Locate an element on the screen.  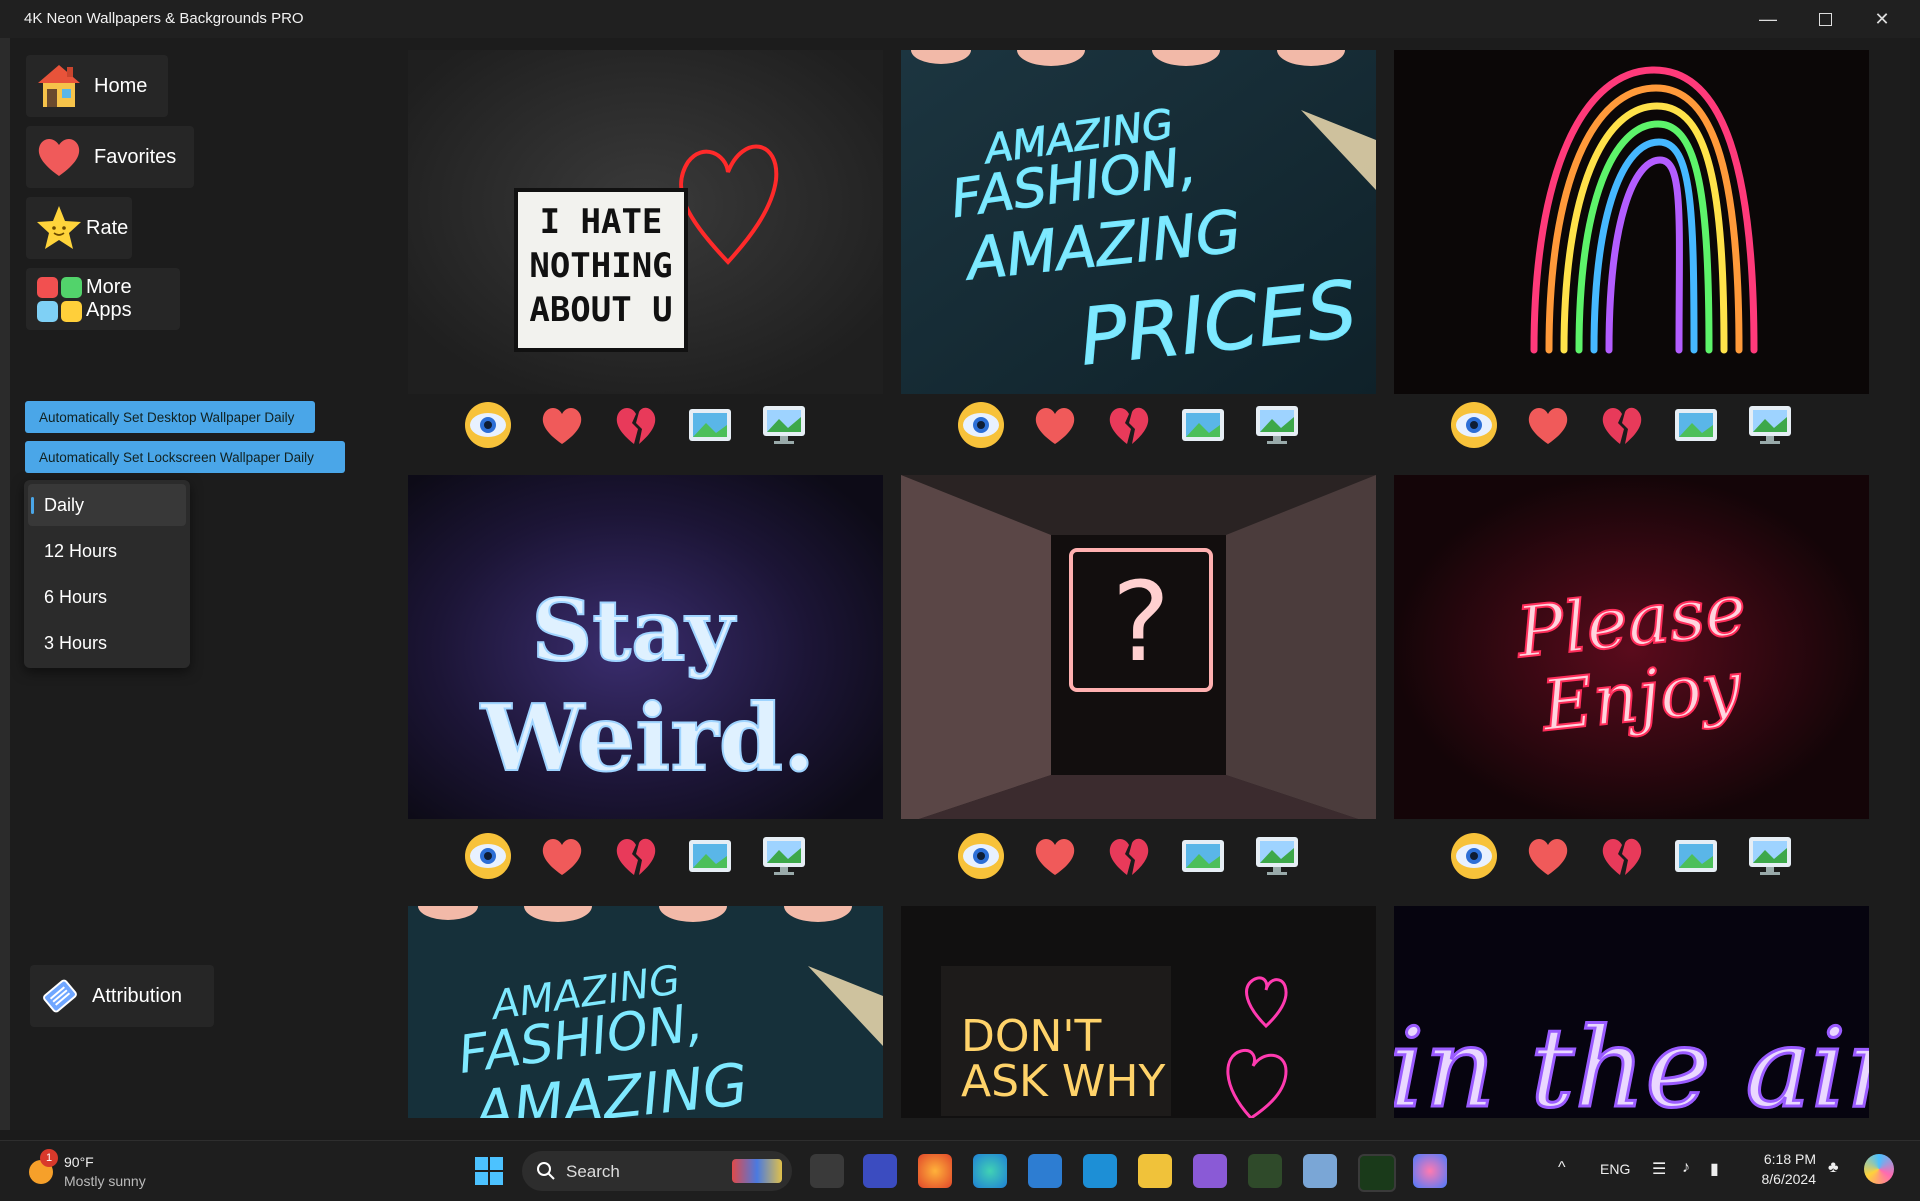
wallpaper-tile-4: Stay Weird. is located at coordinates (645, 647).